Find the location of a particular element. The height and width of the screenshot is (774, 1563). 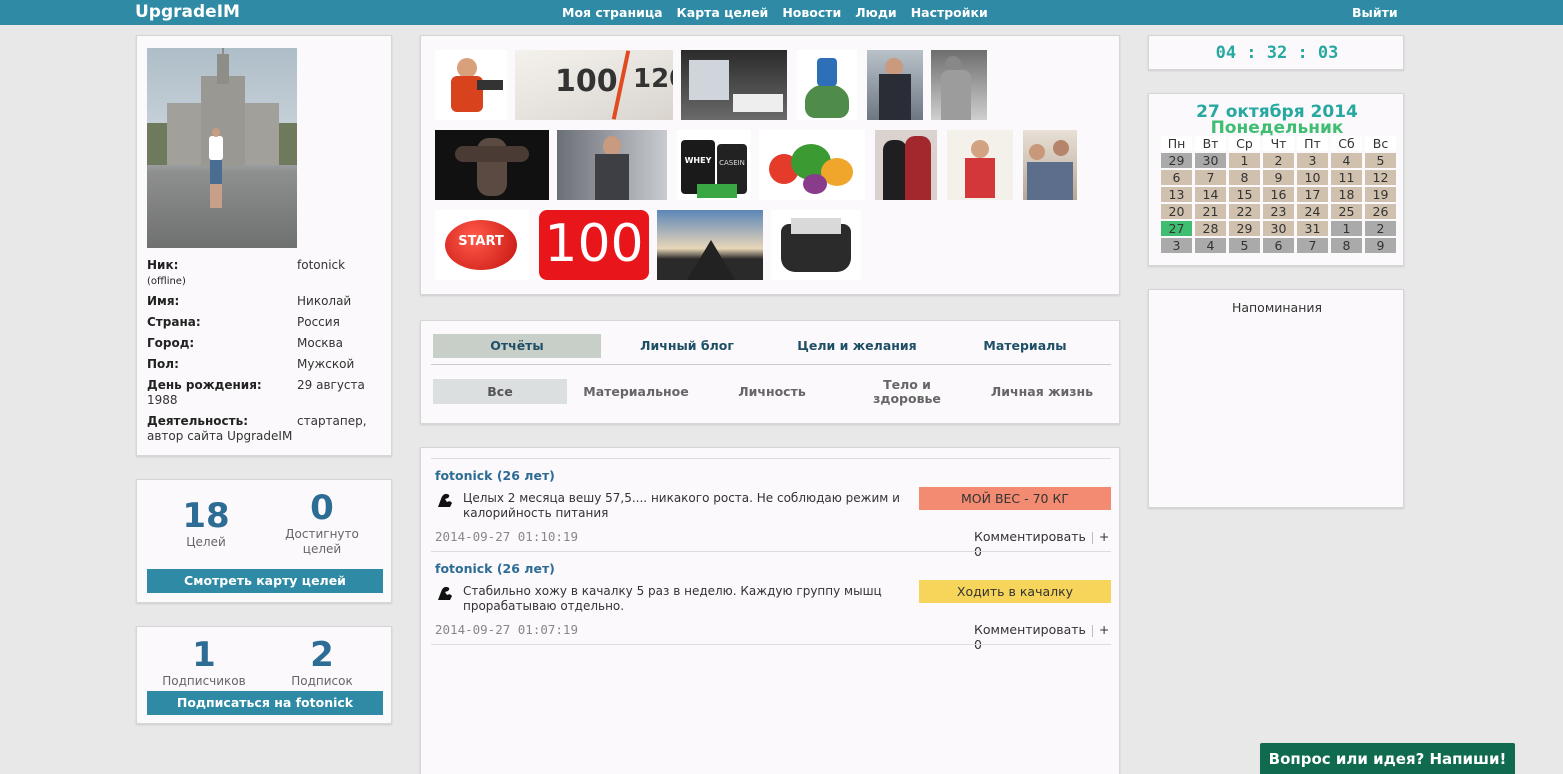

calendar-day: 19 is located at coordinates (1380, 194).